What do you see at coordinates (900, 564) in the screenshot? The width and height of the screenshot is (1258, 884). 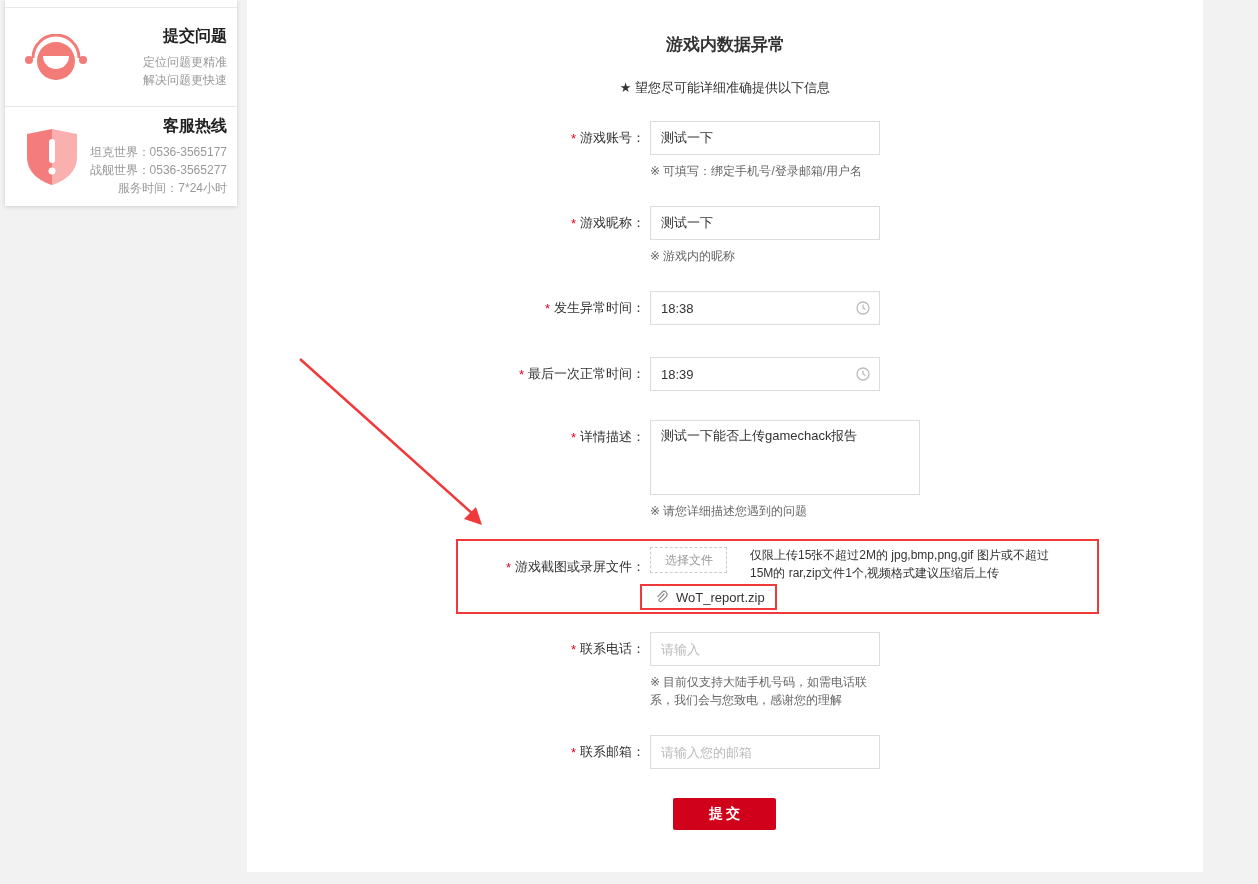 I see `upload-note: 仅限上传15张不超过2M的 jpg,bmp,png,gif 图片或不超过15M的 rar,zip文件1个,视频格式建议压缩后上传` at bounding box center [900, 564].